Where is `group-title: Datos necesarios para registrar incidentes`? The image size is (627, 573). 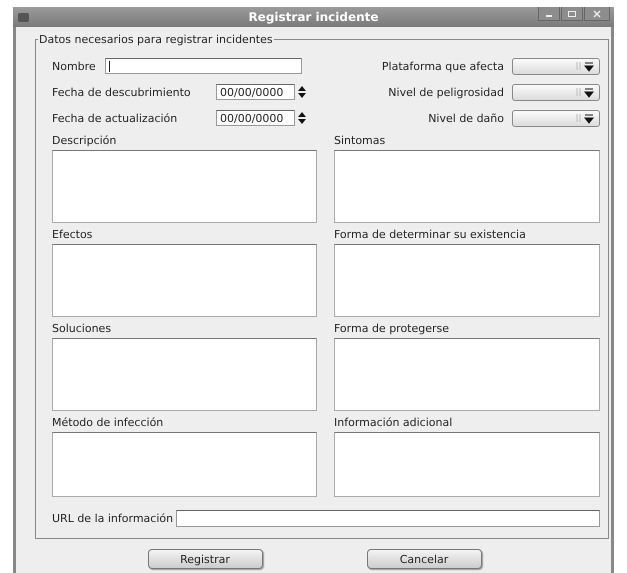
group-title: Datos necesarios para registrar incidentes is located at coordinates (156, 39).